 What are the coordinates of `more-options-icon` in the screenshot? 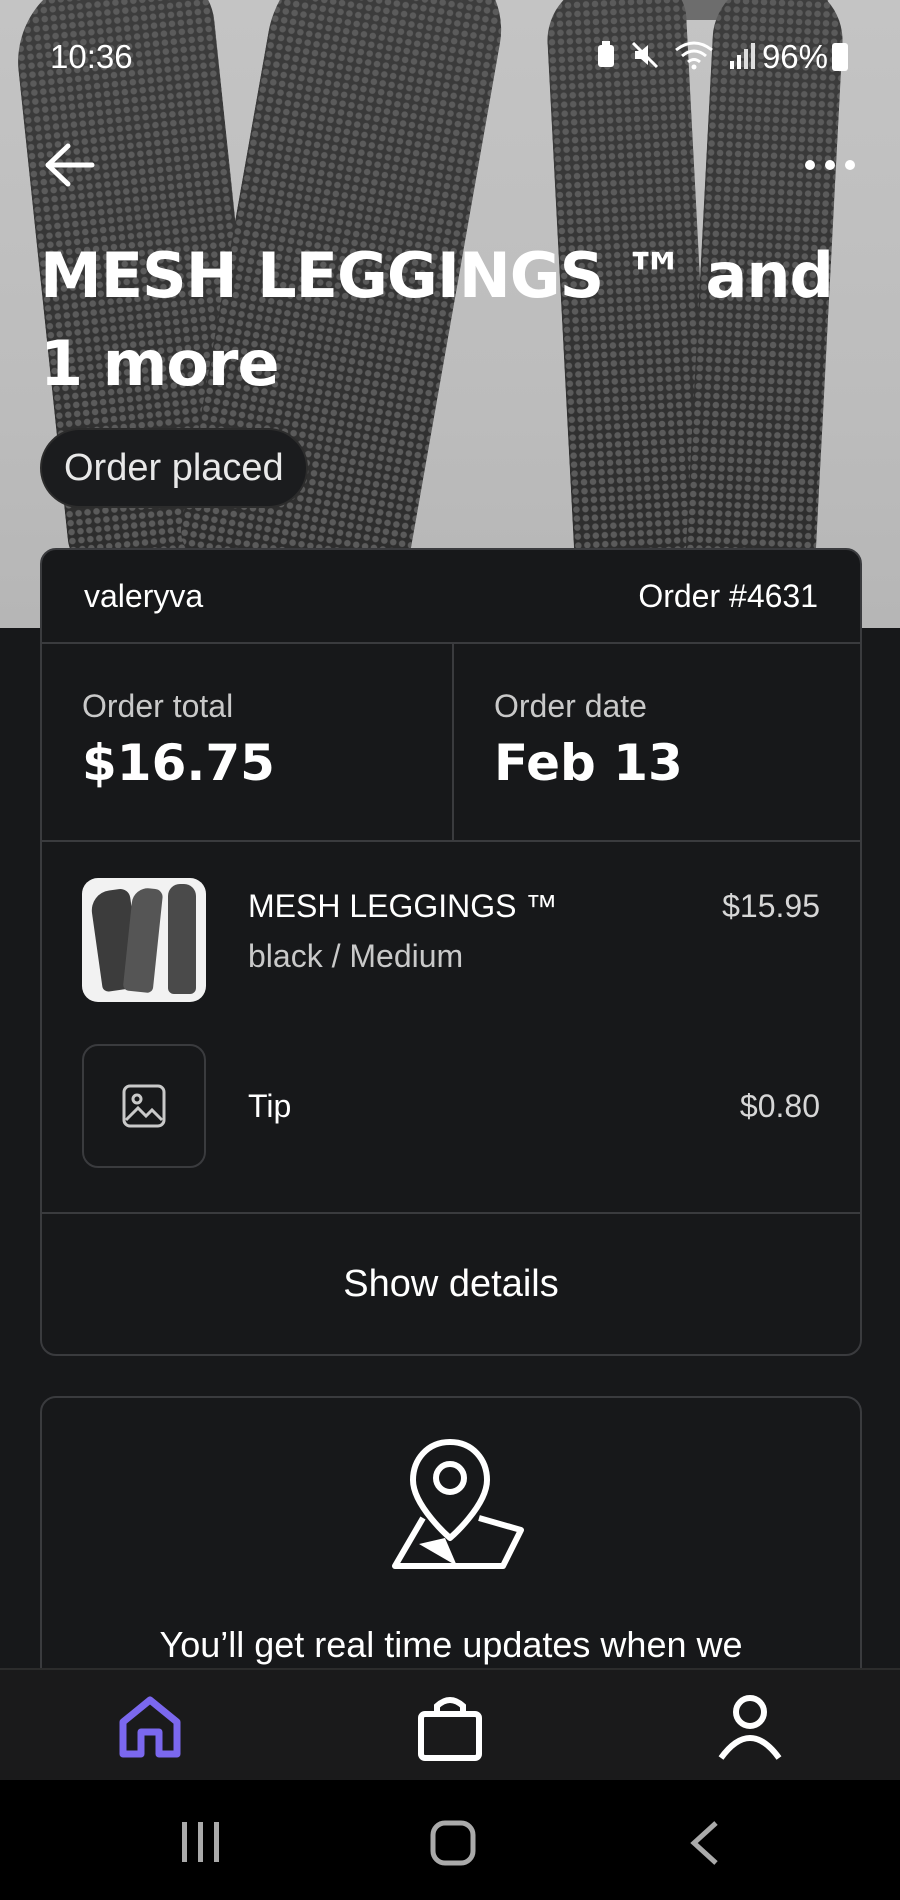 It's located at (830, 165).